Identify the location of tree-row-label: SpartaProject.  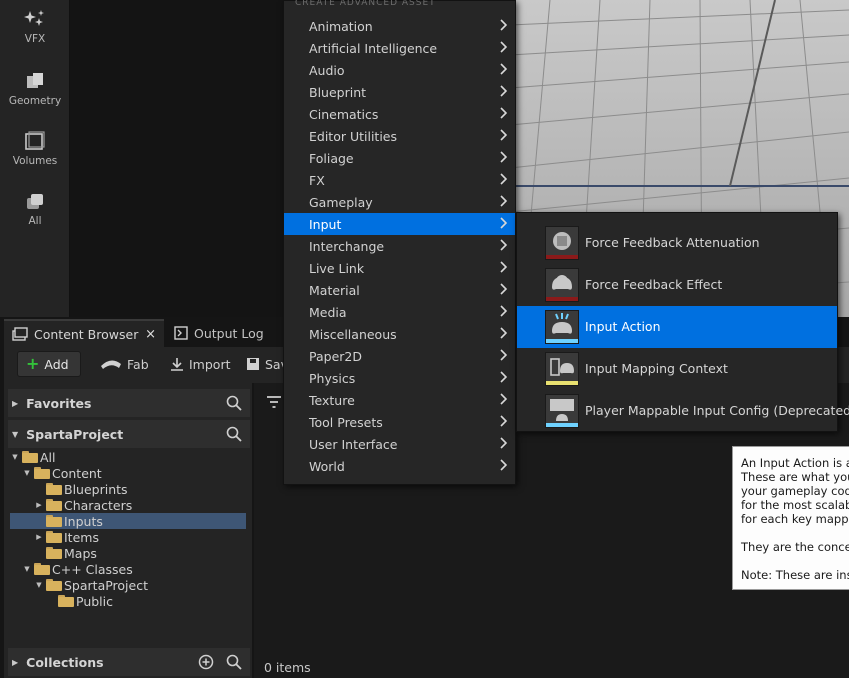
(106, 585).